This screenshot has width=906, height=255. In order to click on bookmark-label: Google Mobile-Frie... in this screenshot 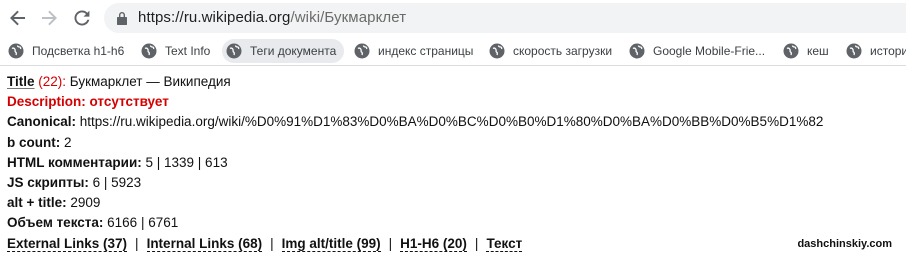, I will do `click(709, 51)`.